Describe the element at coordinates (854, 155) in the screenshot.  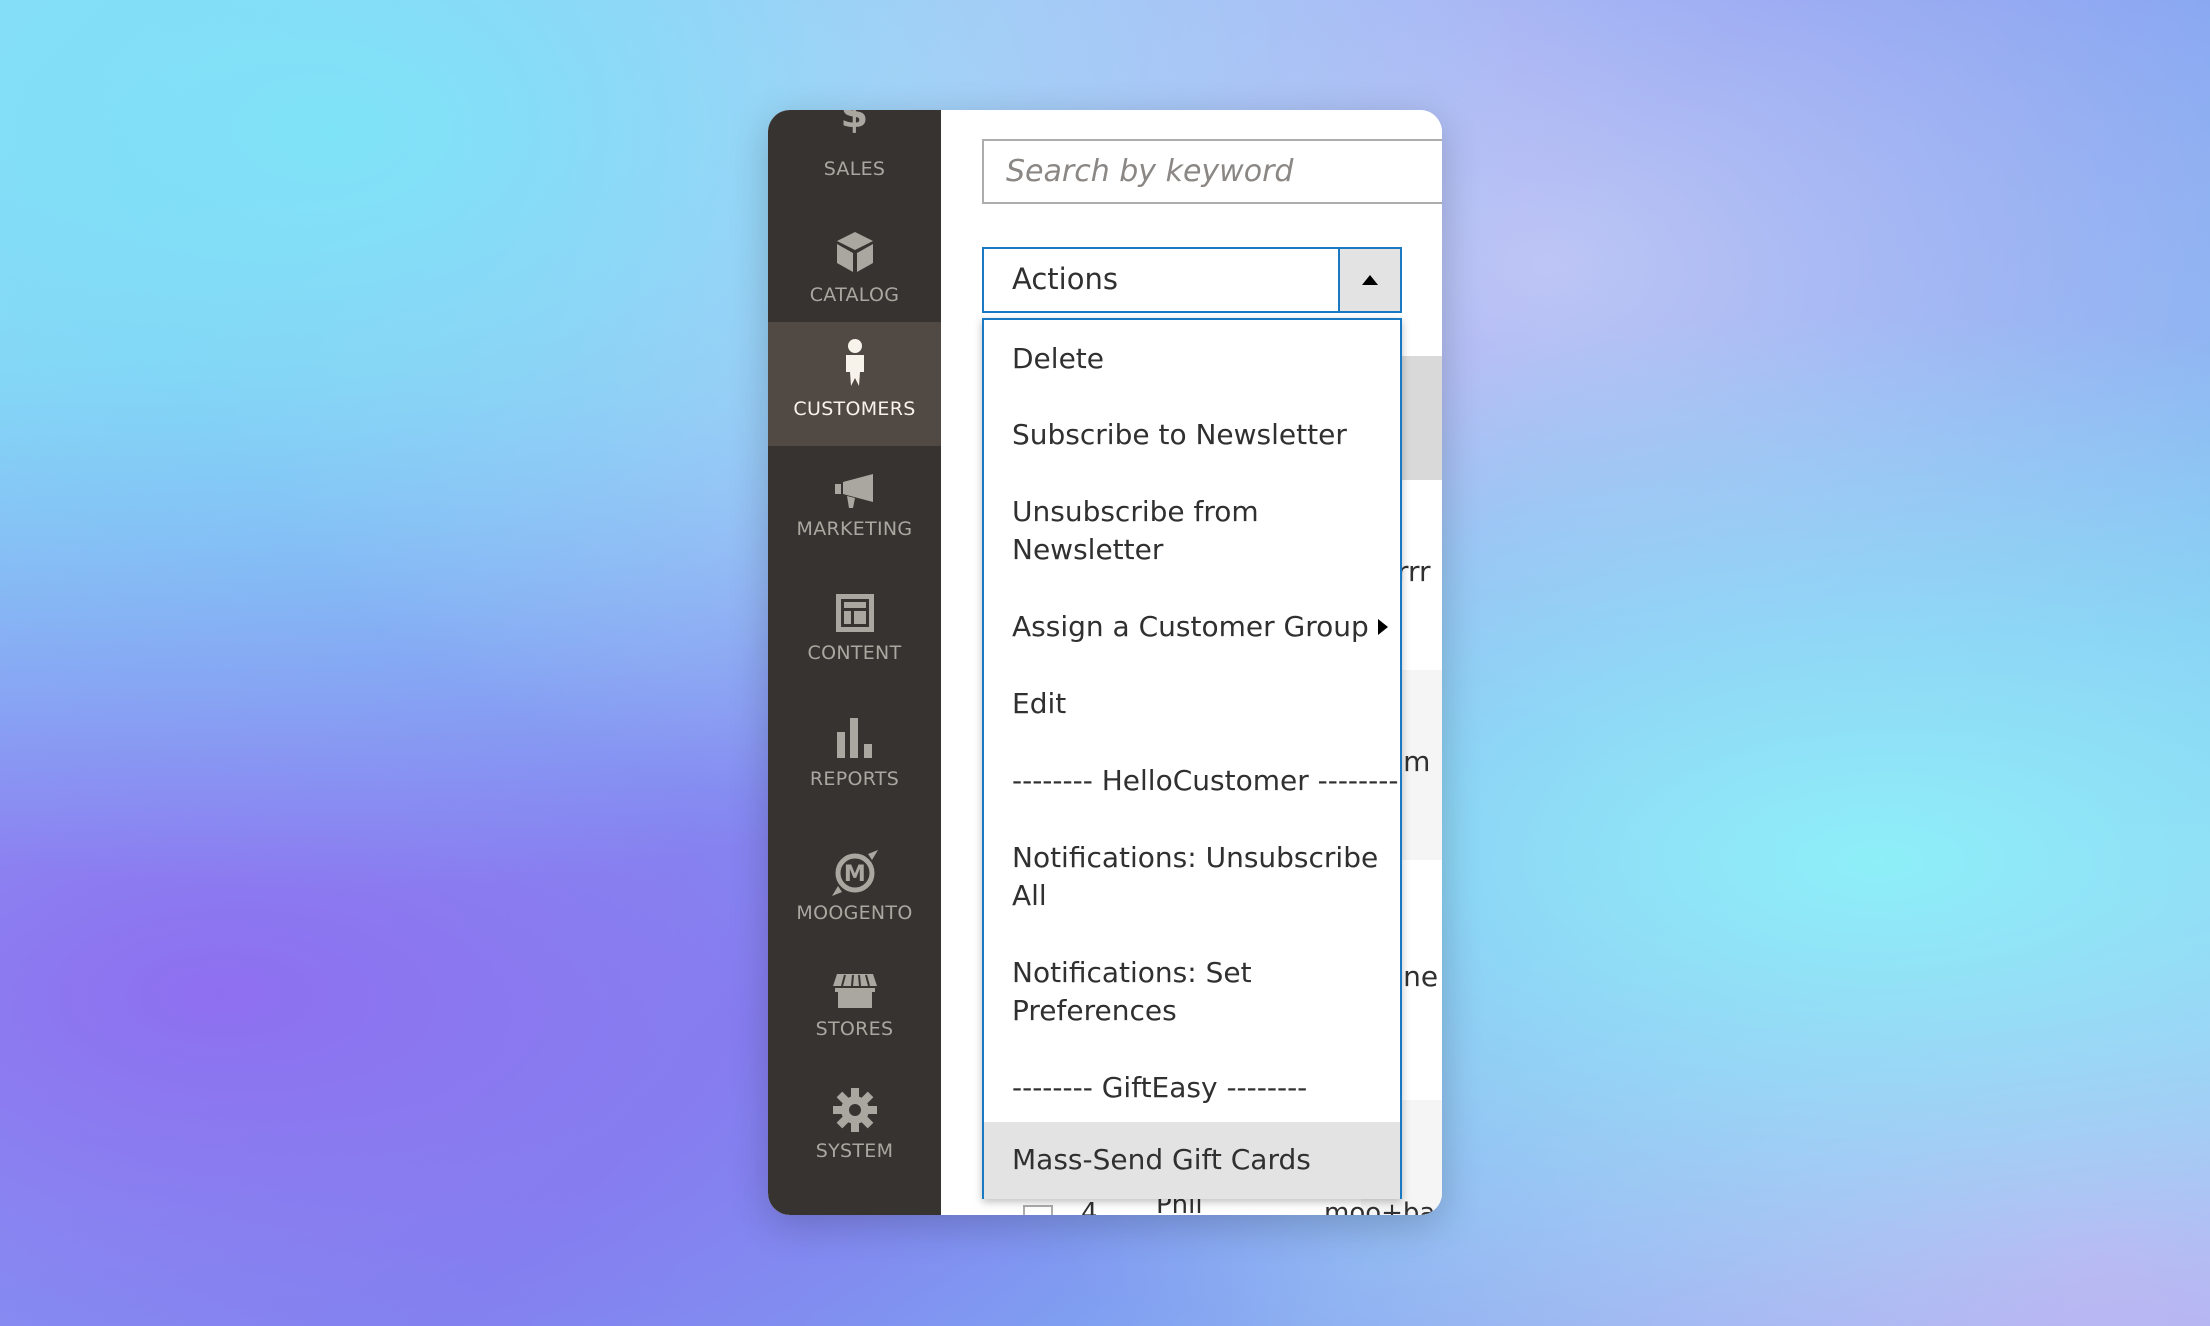
I see `sidebar-item-sales: $ SALES` at that location.